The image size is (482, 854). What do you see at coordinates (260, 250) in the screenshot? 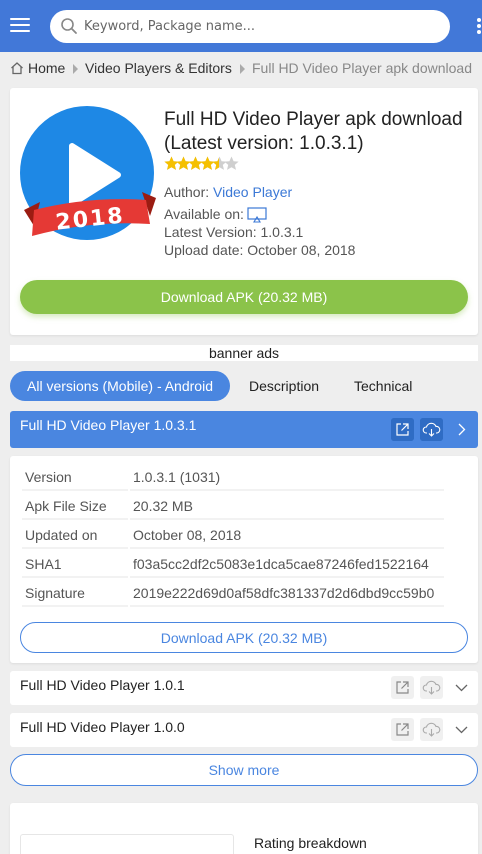
I see `upload-date: Upload date: October 08, 2018` at bounding box center [260, 250].